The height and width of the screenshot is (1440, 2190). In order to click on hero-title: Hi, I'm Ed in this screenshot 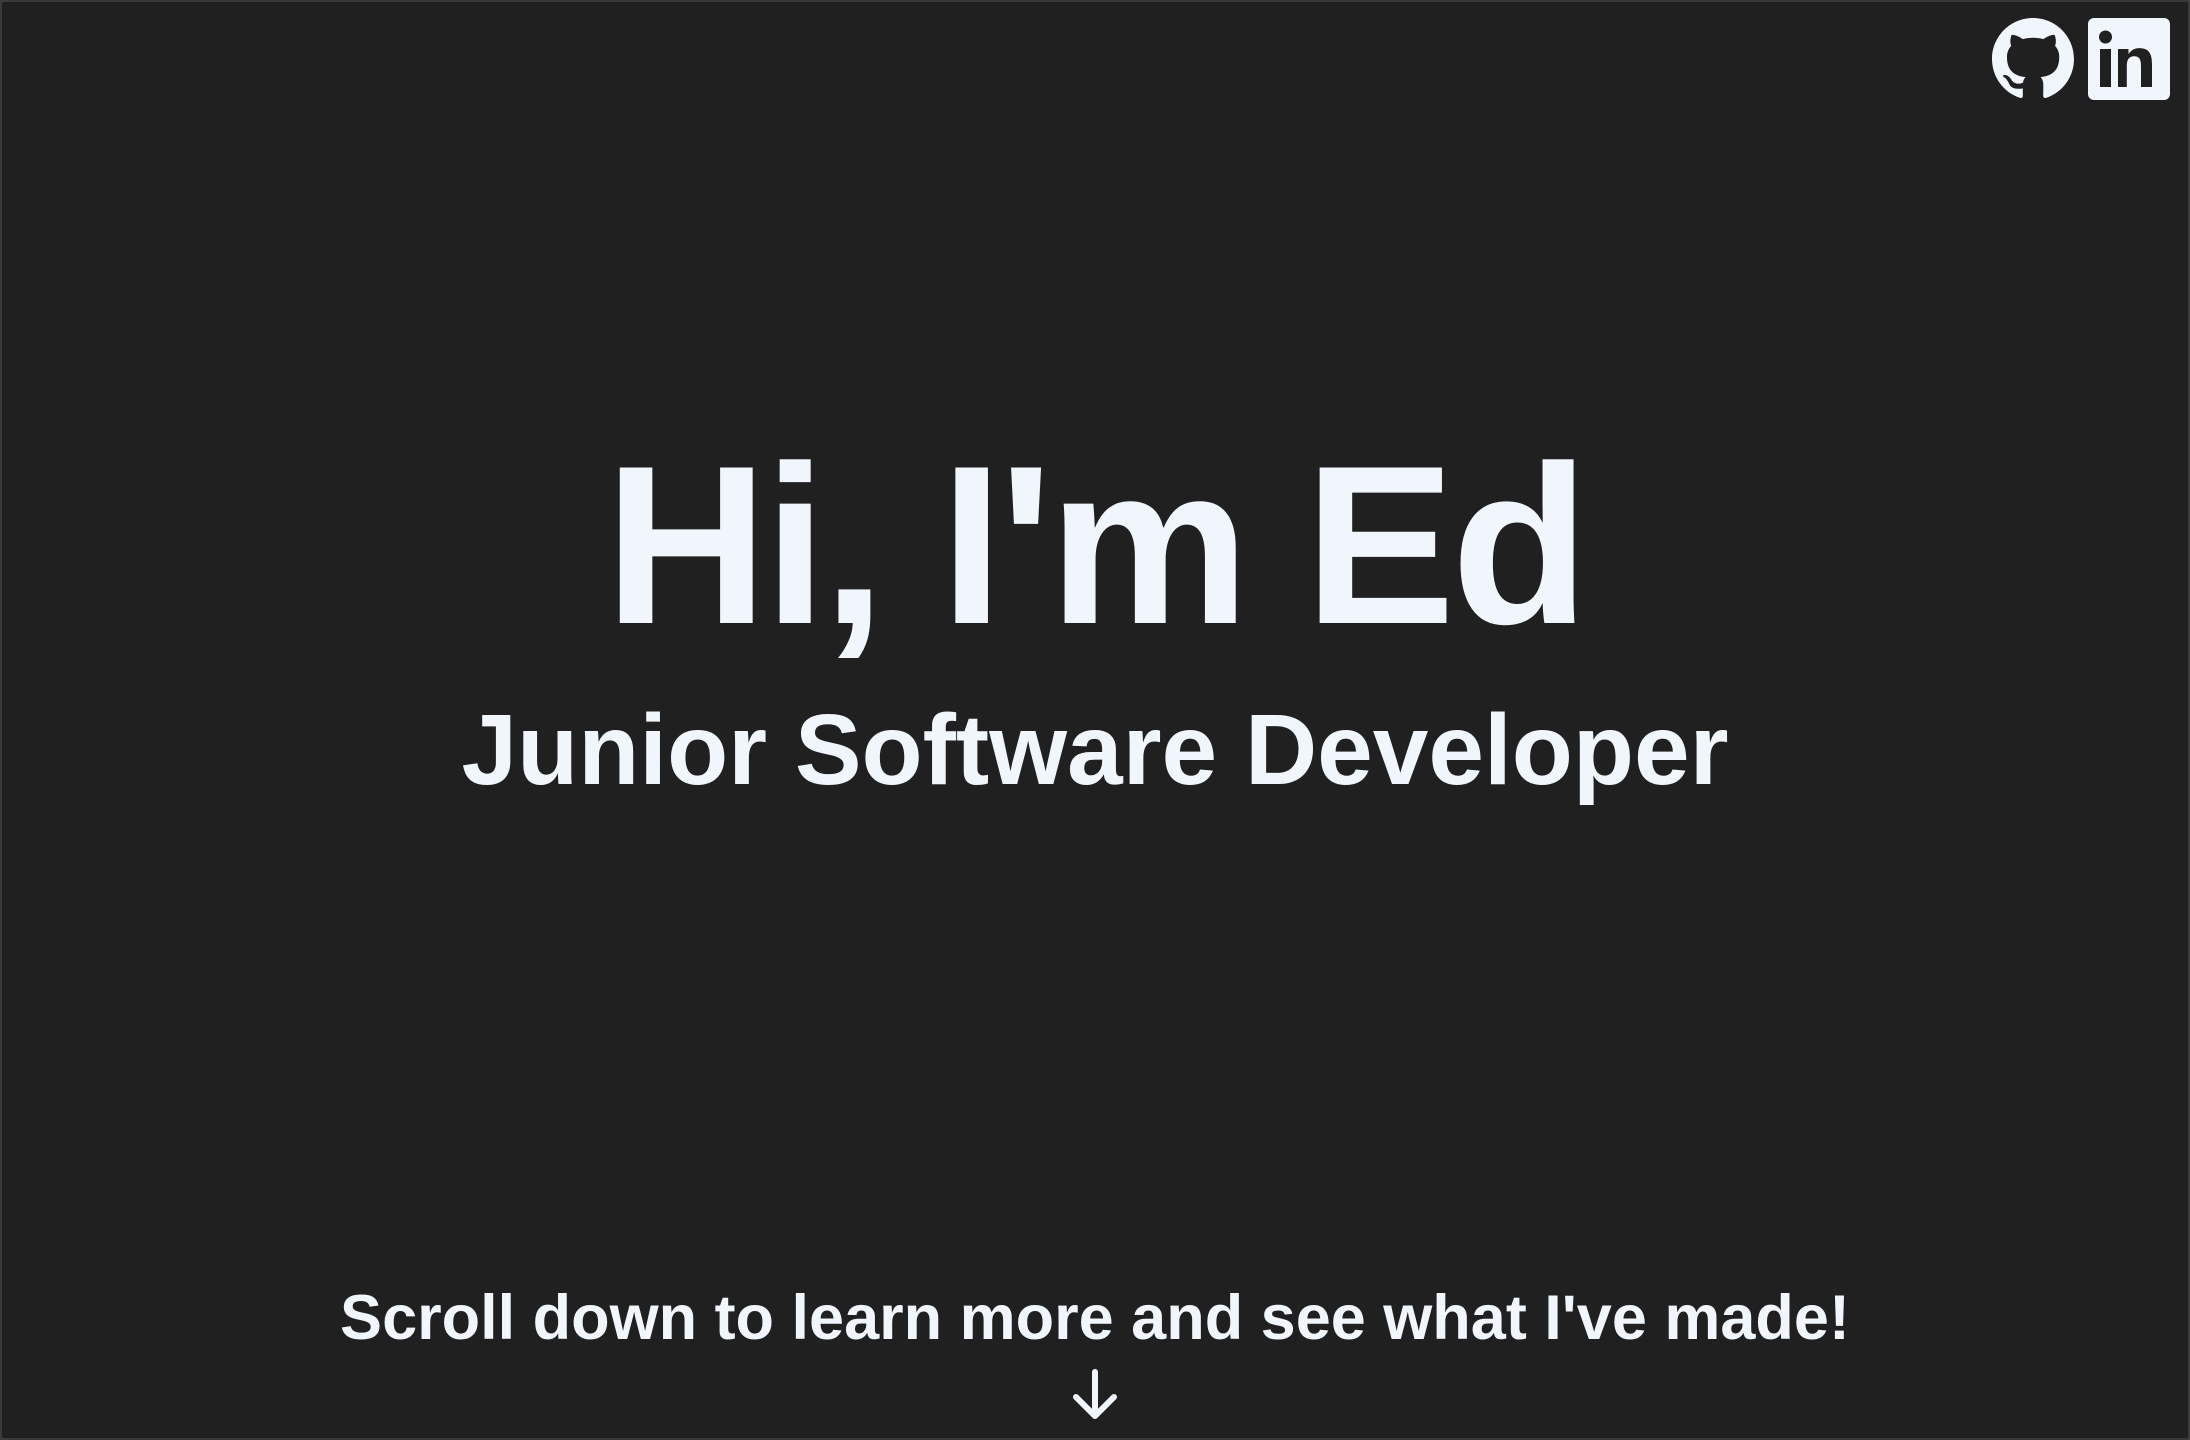, I will do `click(1097, 544)`.